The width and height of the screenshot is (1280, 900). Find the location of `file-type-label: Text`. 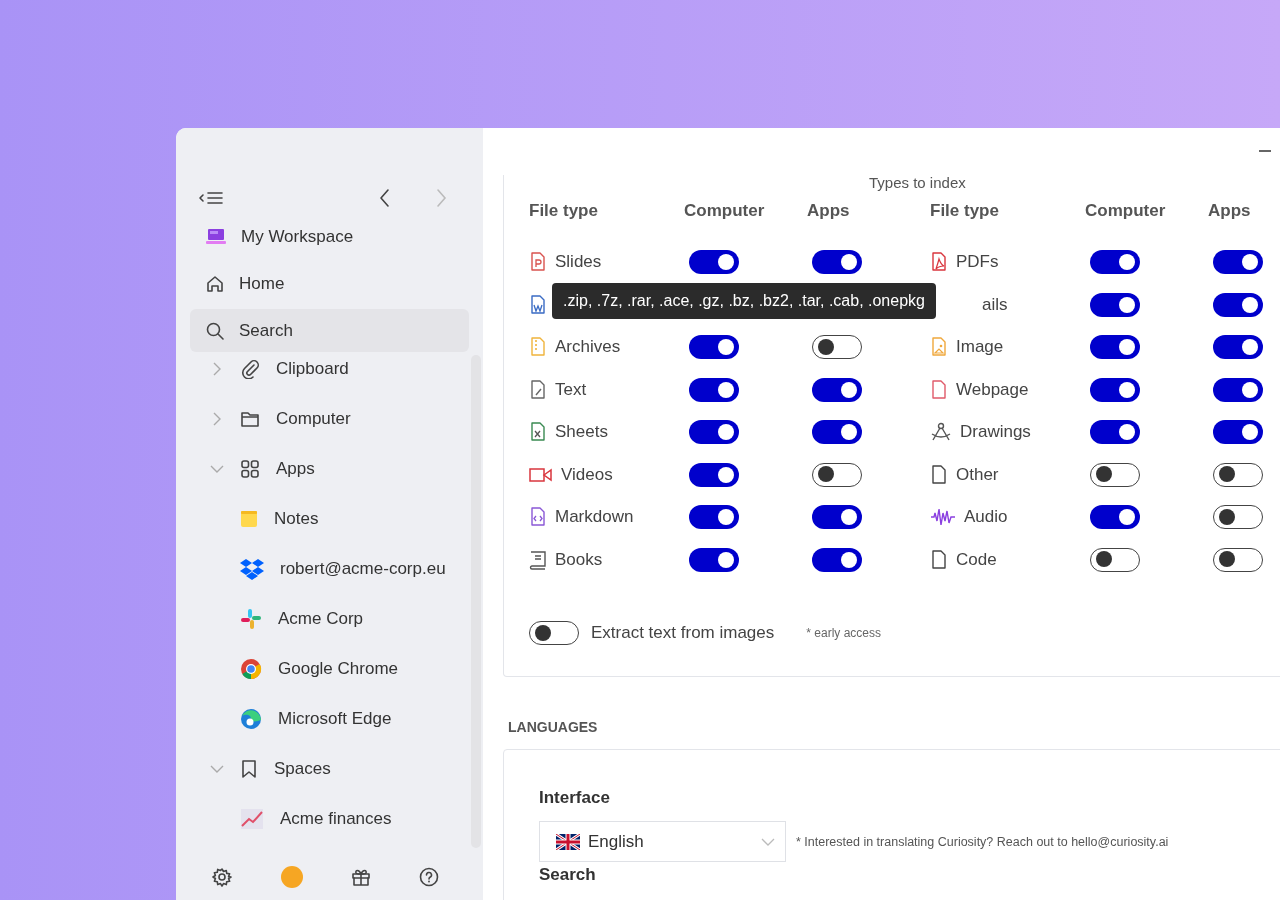

file-type-label: Text is located at coordinates (571, 389).